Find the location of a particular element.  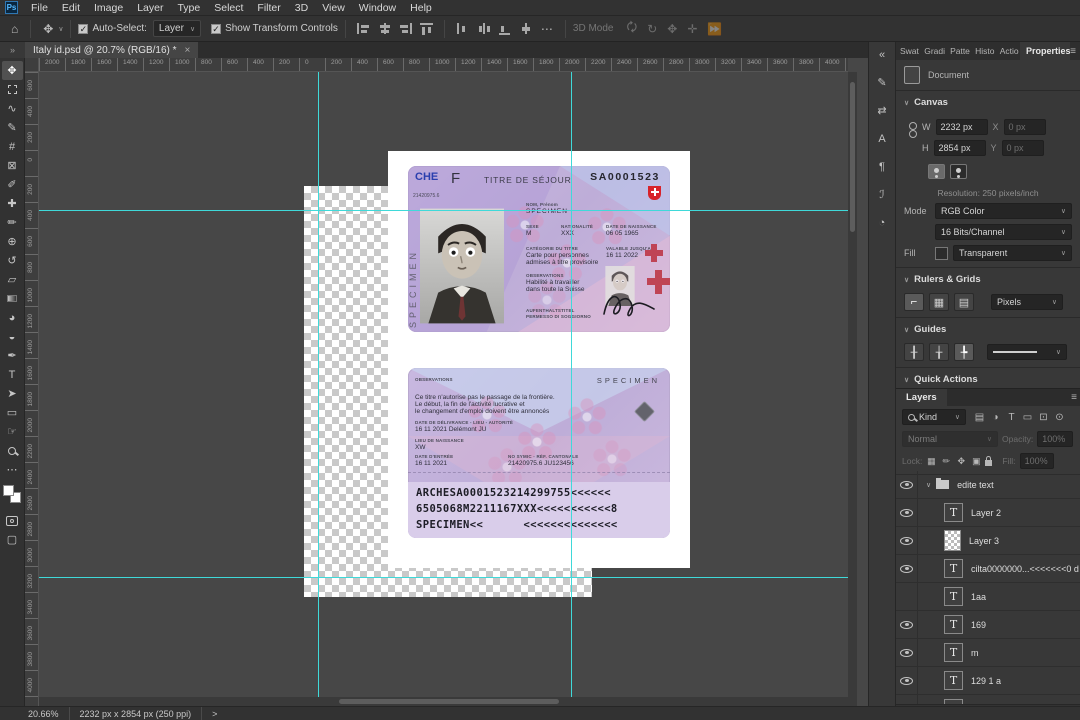

swap-panels-icon: ⇄ is located at coordinates (882, 110).